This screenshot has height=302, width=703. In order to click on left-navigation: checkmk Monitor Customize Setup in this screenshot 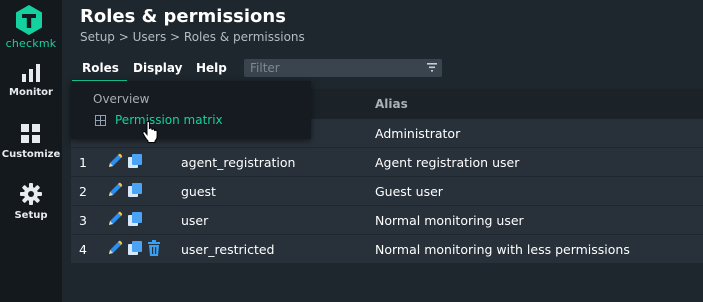, I will do `click(31, 151)`.